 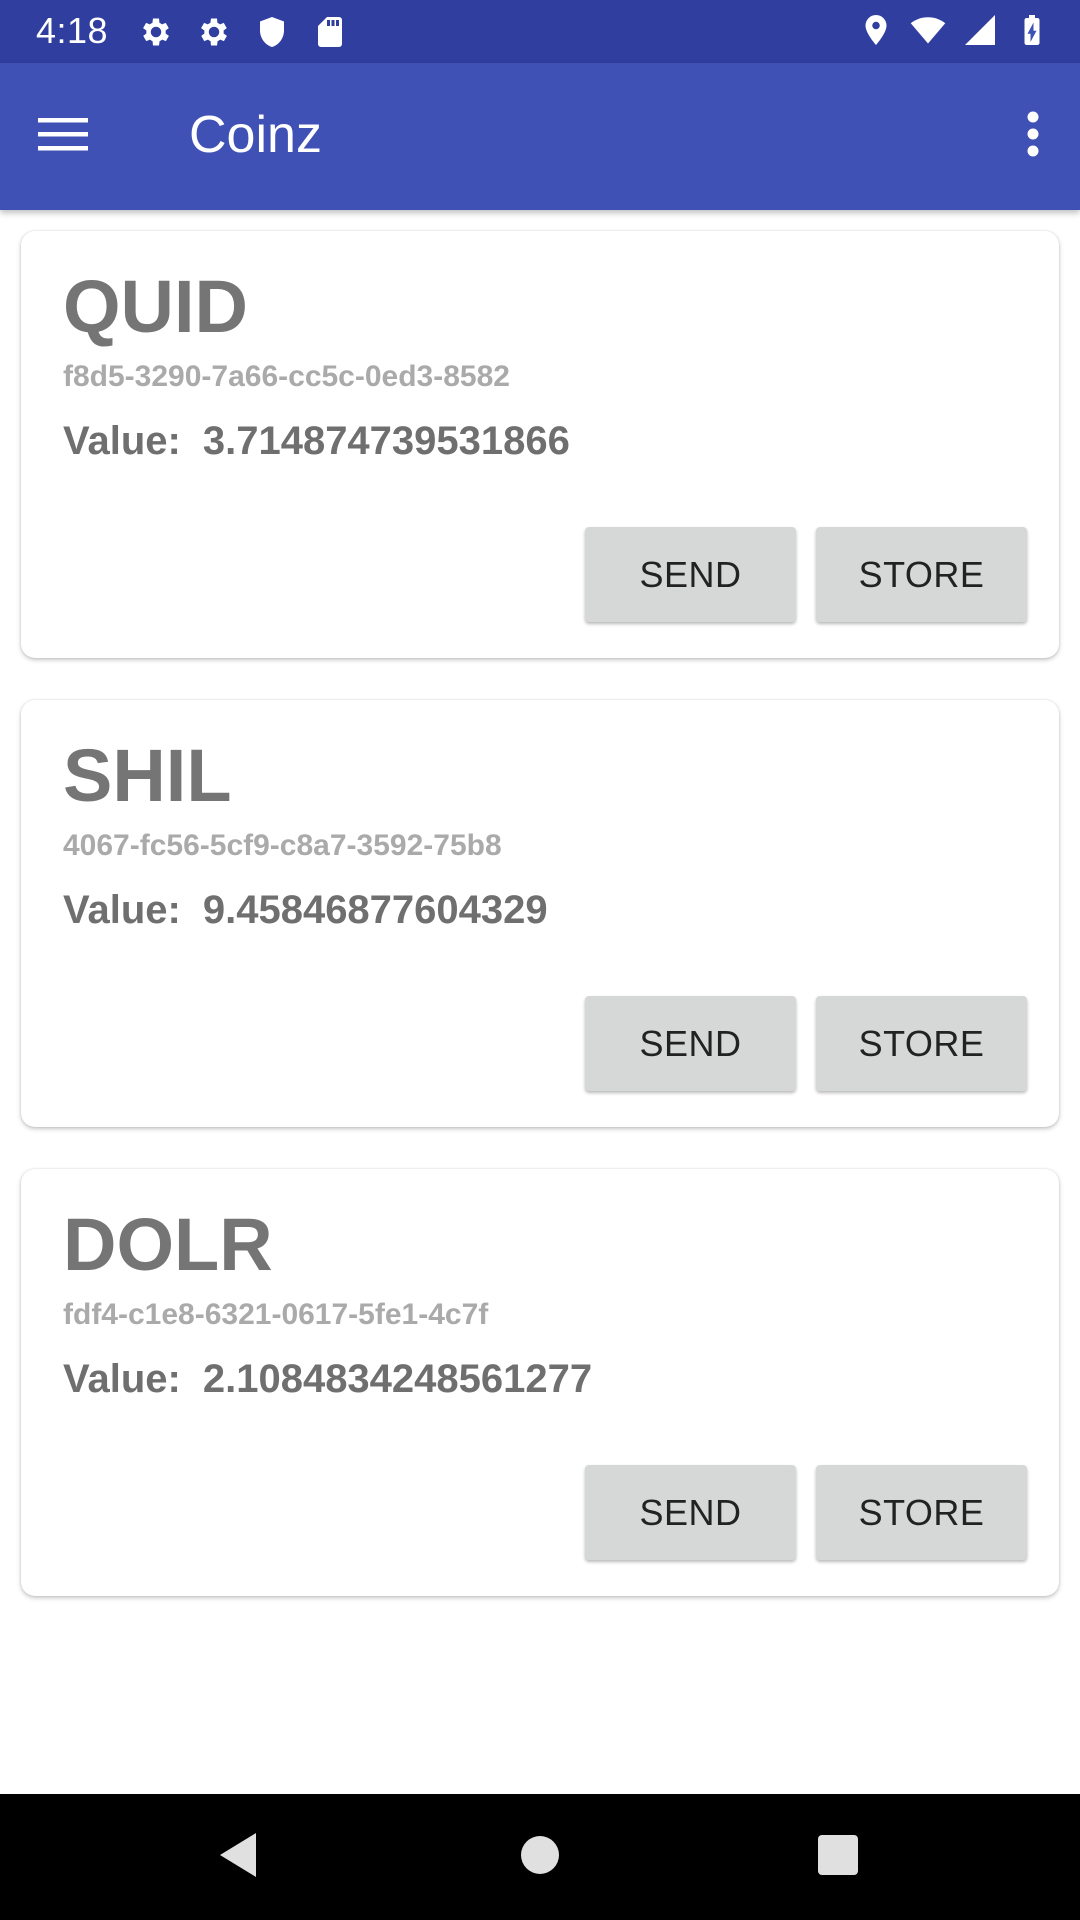 What do you see at coordinates (876, 30) in the screenshot?
I see `location-icon` at bounding box center [876, 30].